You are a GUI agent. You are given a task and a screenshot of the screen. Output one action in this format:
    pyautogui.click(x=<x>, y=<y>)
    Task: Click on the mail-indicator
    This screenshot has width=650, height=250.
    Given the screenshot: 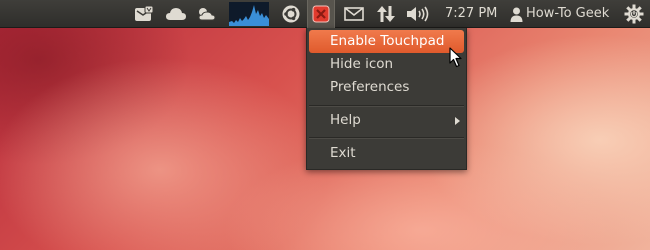 What is the action you would take?
    pyautogui.click(x=354, y=14)
    